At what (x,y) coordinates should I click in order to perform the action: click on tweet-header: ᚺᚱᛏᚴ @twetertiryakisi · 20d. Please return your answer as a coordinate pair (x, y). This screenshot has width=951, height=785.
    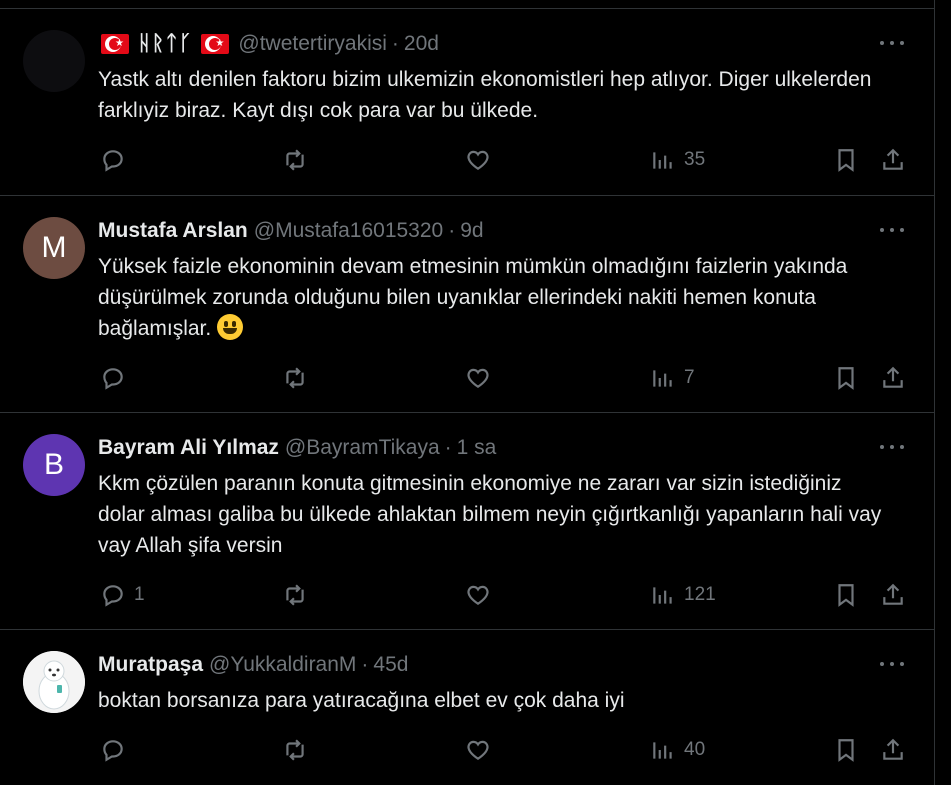
    Looking at the image, I should click on (504, 44).